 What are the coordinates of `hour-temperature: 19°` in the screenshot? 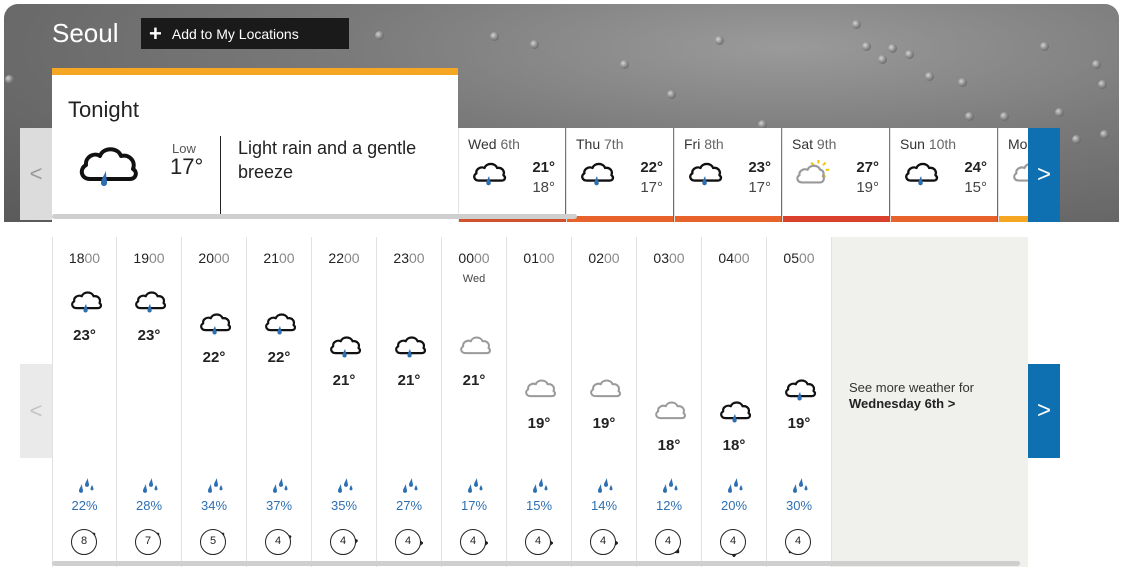 It's located at (604, 423).